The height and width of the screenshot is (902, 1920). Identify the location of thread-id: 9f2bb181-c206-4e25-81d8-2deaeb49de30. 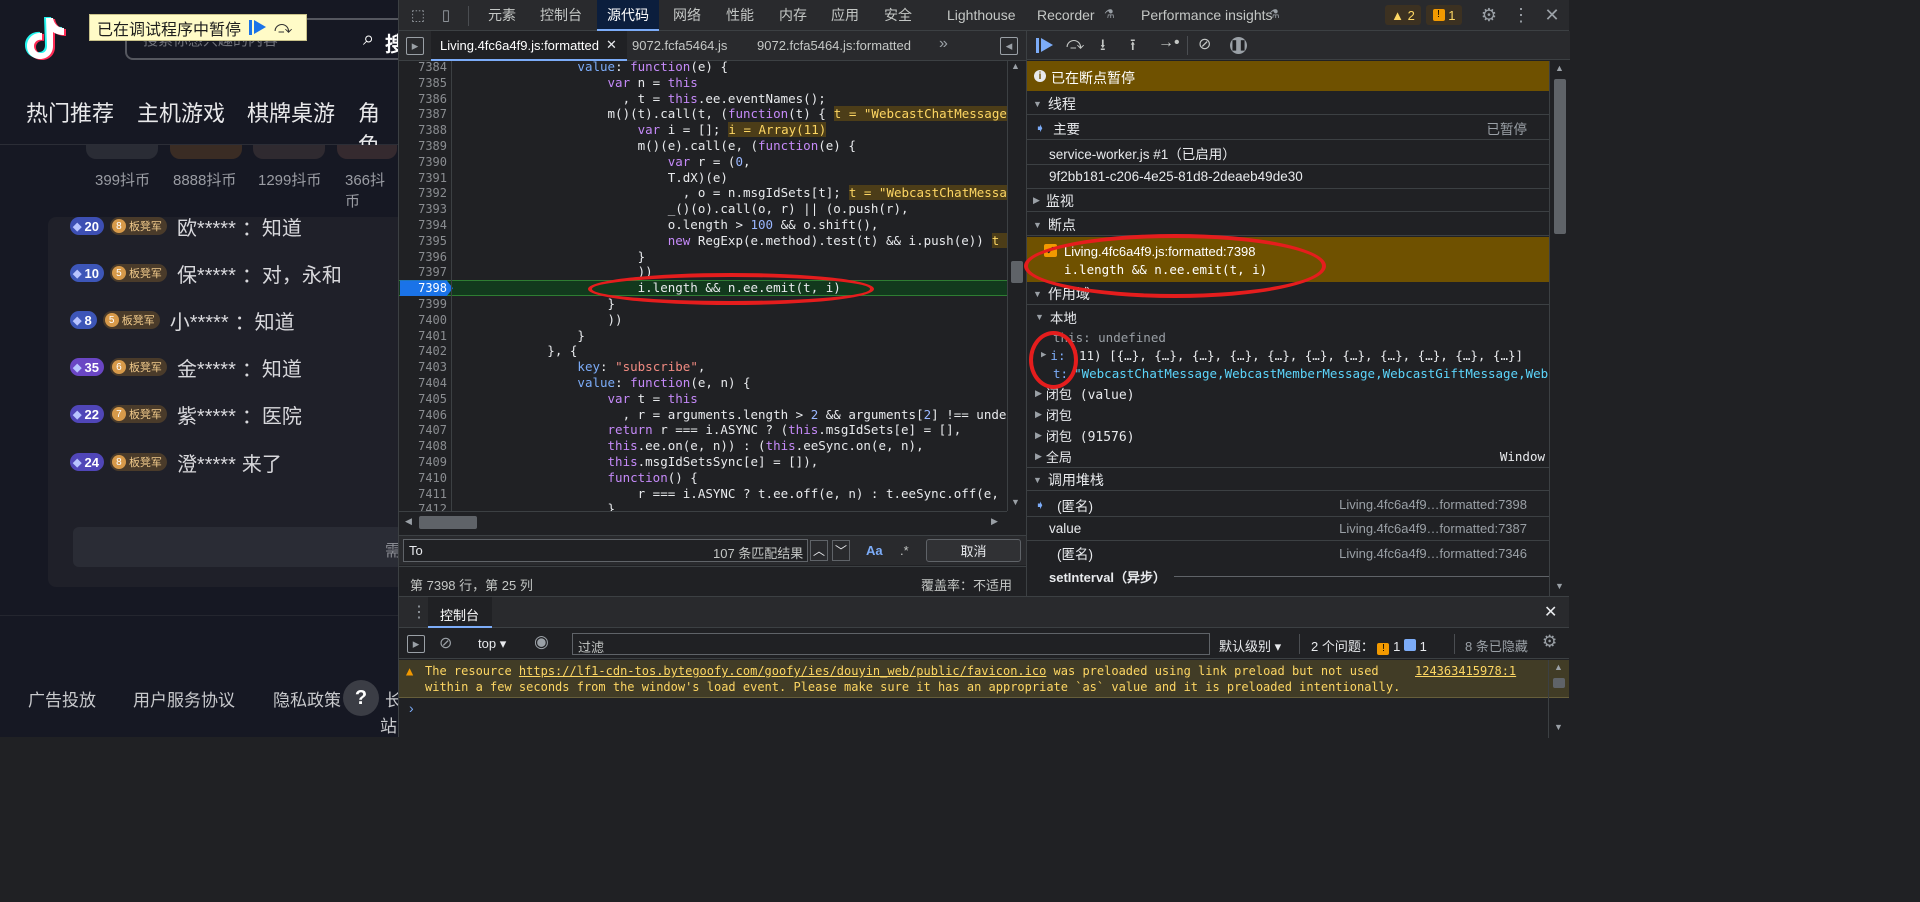
(1288, 177).